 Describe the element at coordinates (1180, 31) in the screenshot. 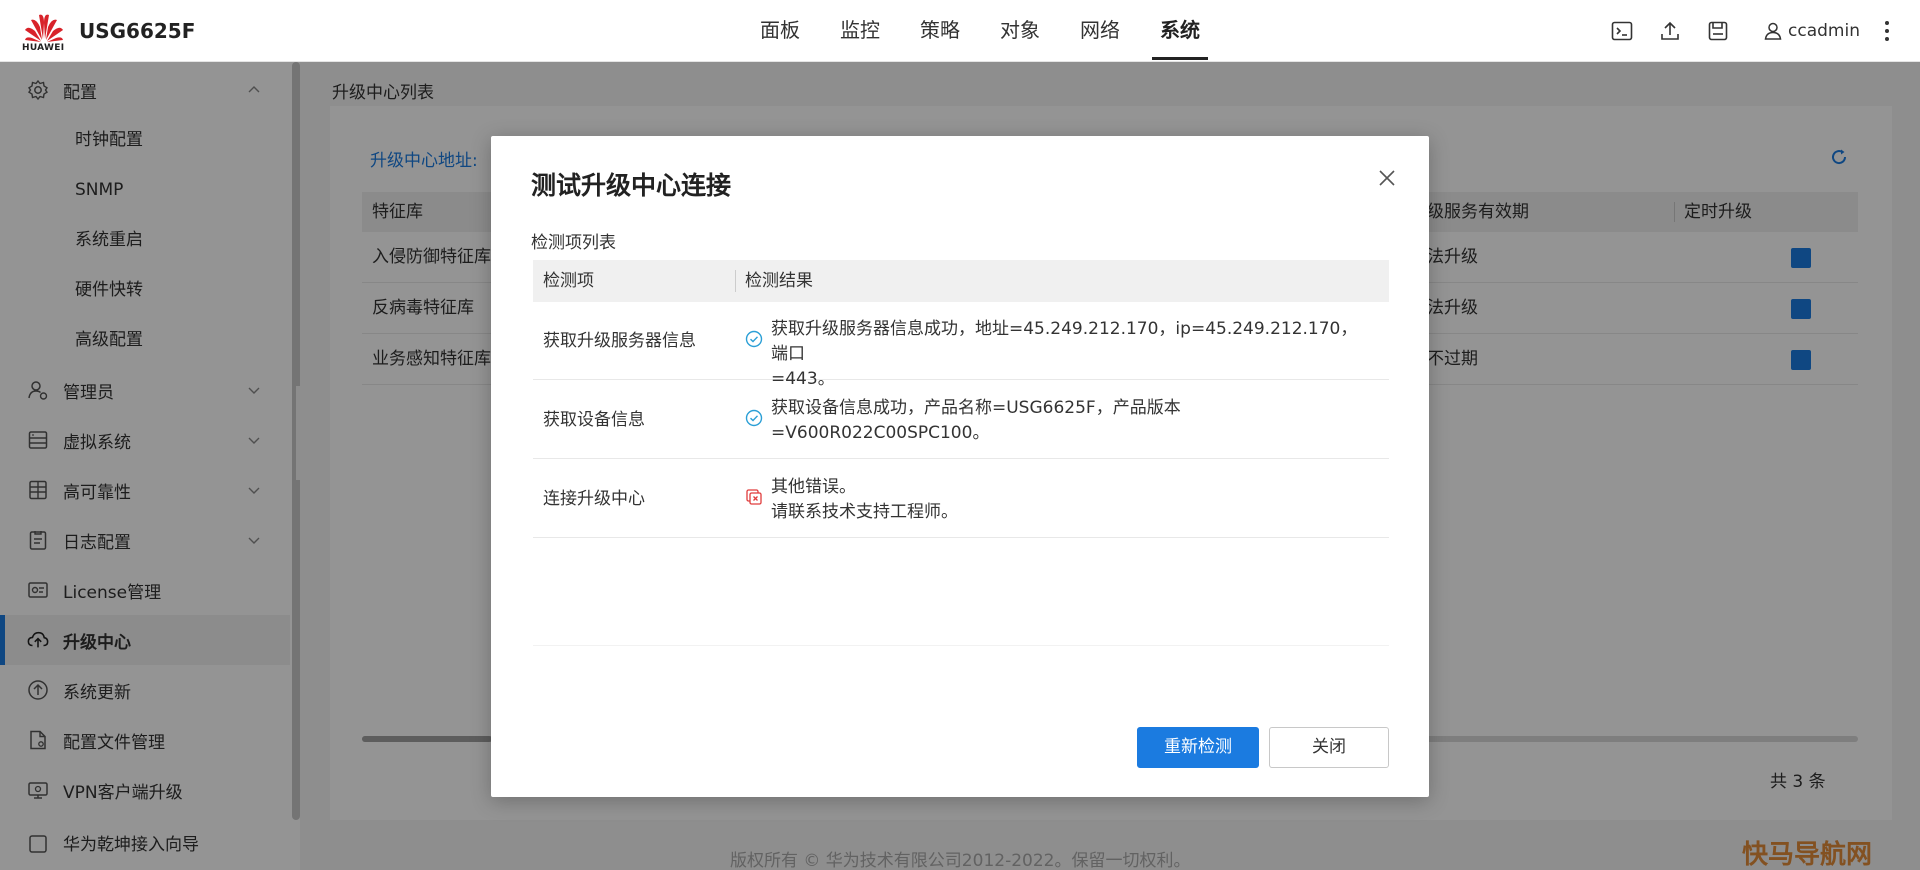

I see `nav-system: 系统` at that location.